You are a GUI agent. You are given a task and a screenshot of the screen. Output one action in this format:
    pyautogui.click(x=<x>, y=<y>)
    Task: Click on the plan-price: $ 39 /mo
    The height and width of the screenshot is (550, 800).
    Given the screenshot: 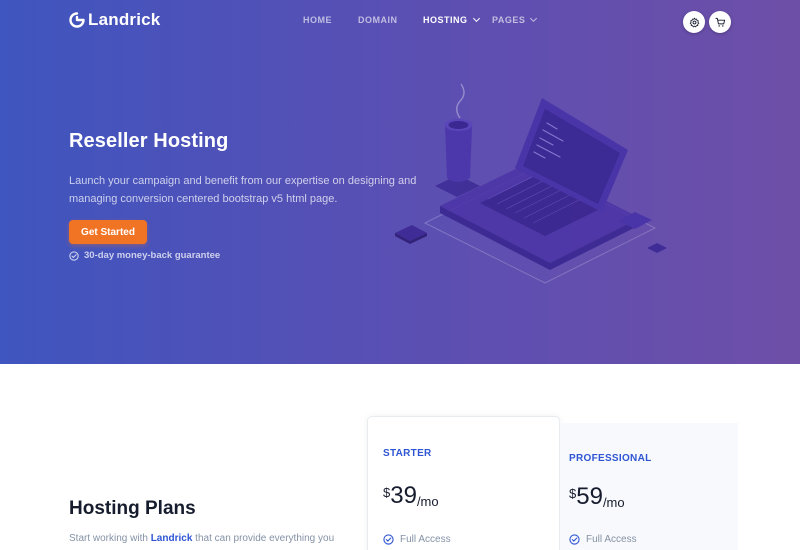 What is the action you would take?
    pyautogui.click(x=411, y=496)
    